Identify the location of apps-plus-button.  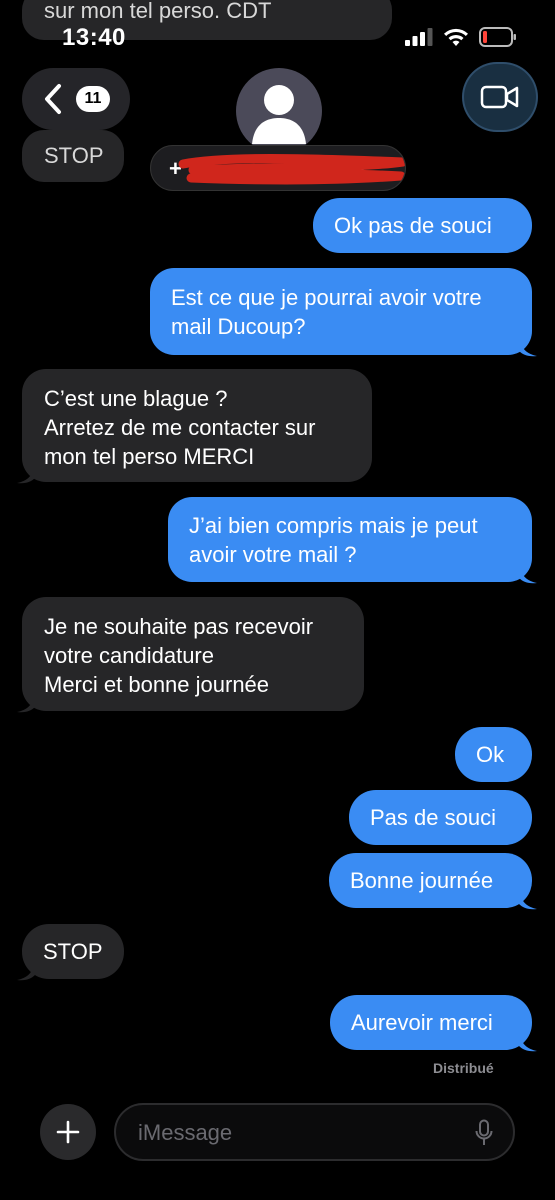
(68, 1132).